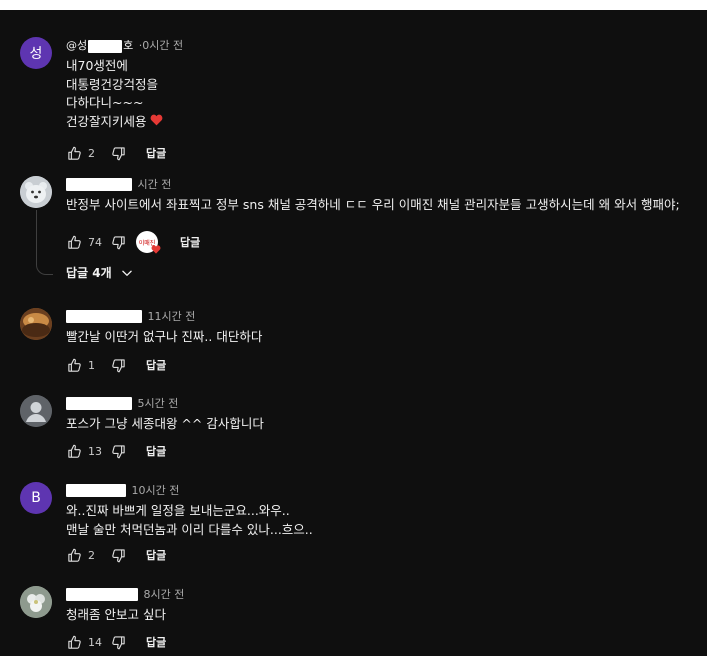 This screenshot has height=656, width=714. I want to click on like-count: 74, so click(95, 242).